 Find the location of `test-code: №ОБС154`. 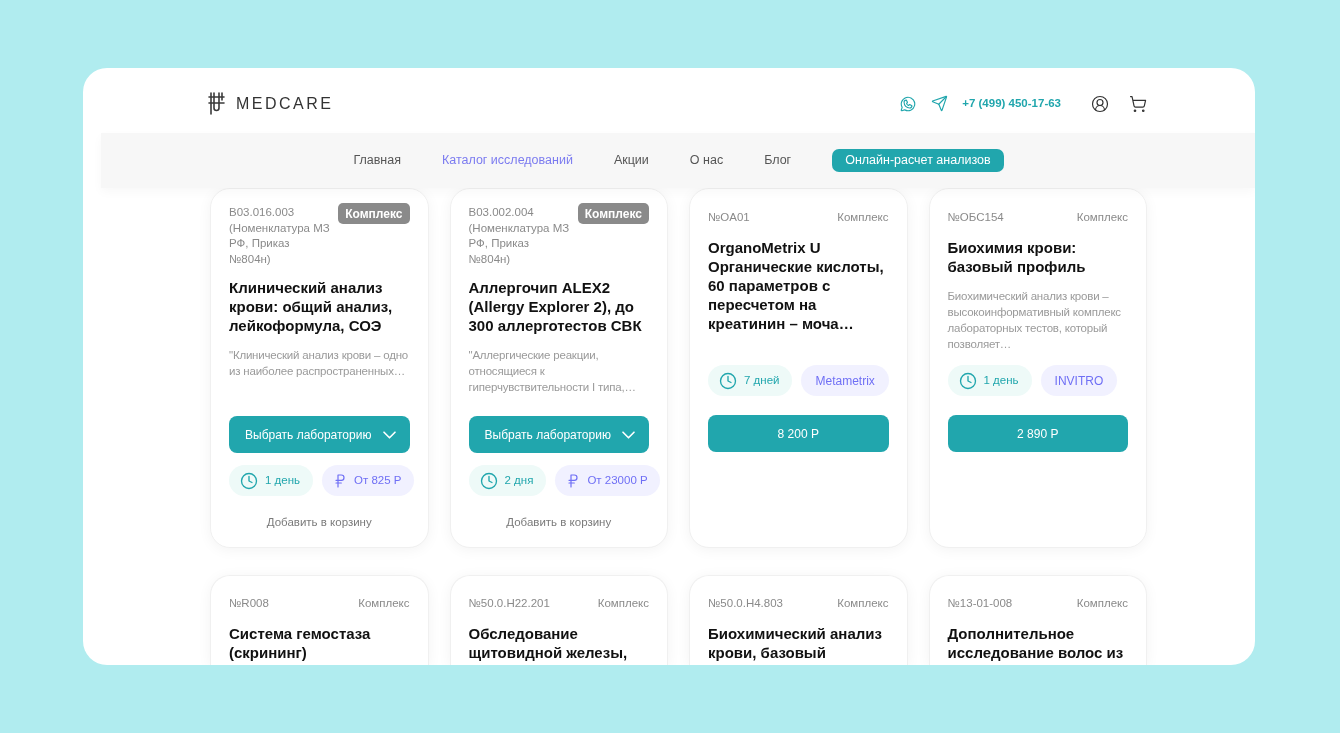

test-code: №ОБС154 is located at coordinates (975, 217).